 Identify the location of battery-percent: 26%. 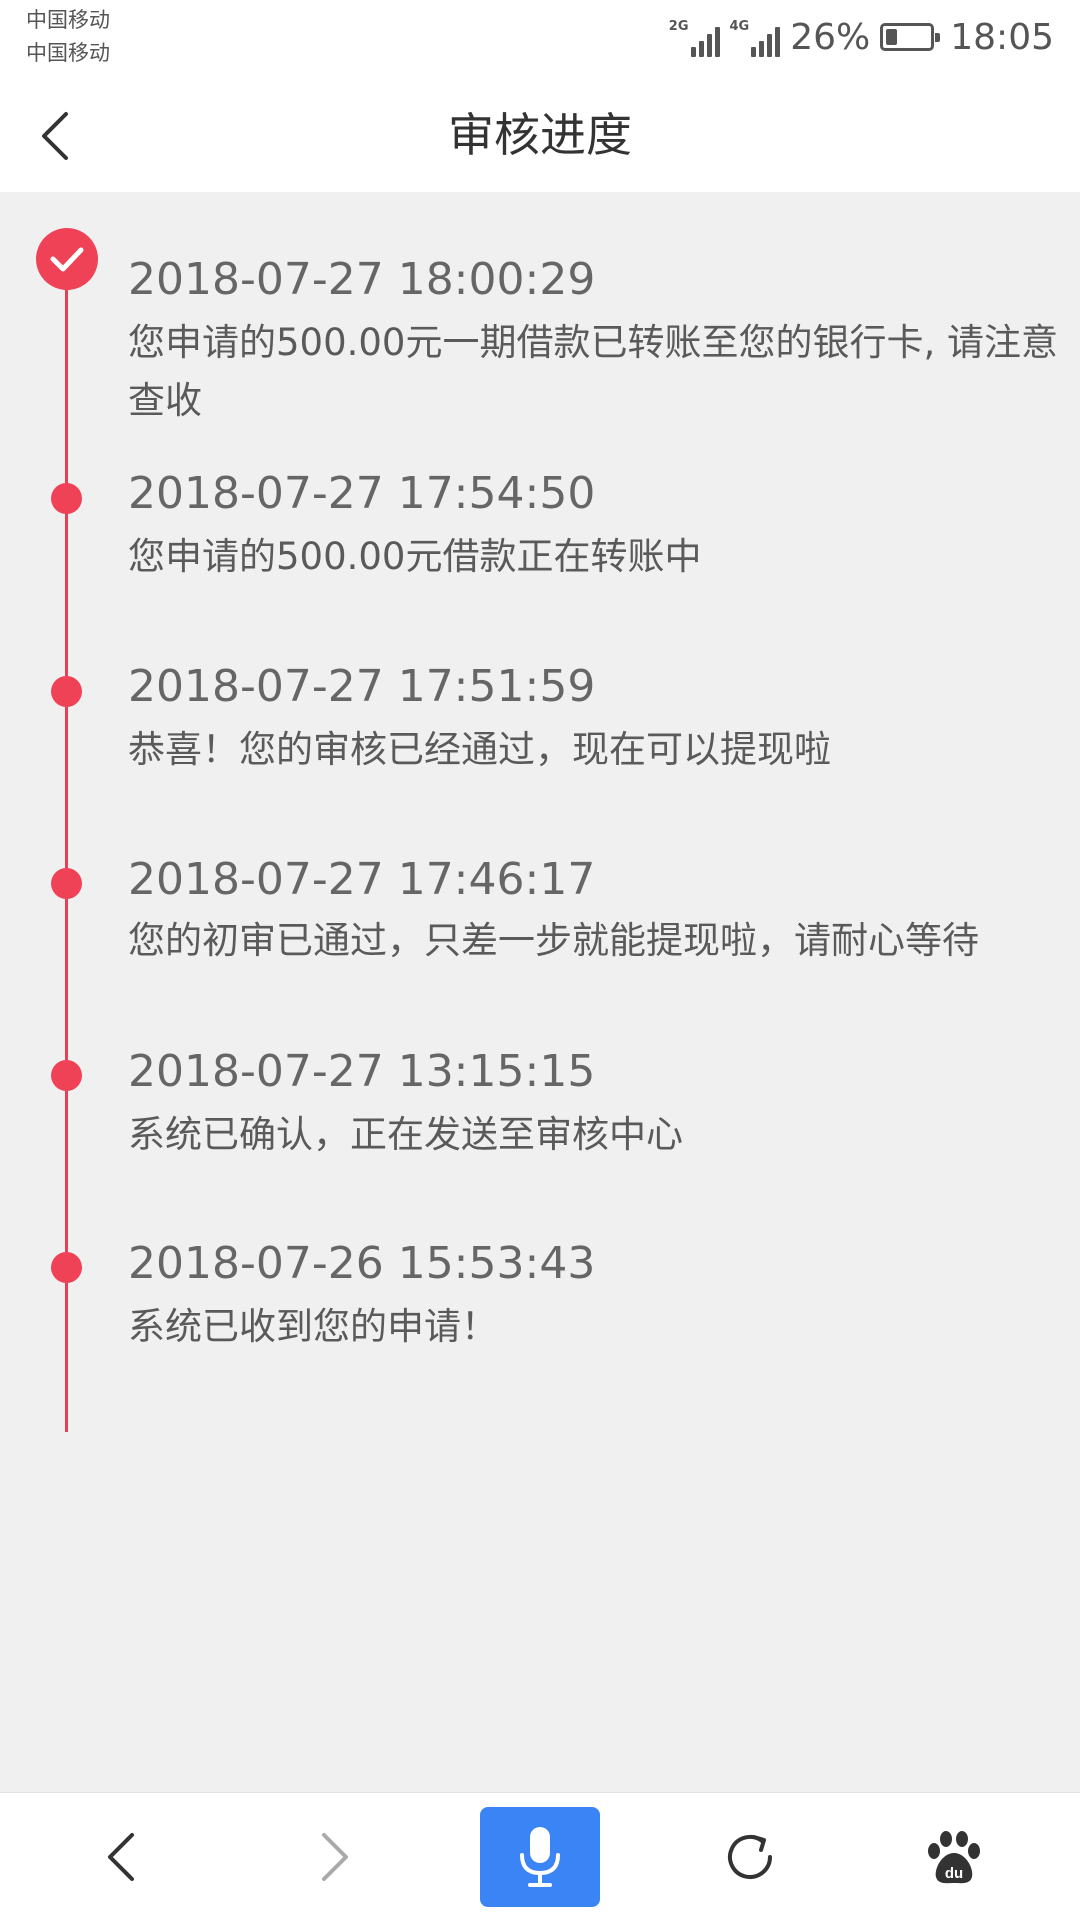
(830, 37).